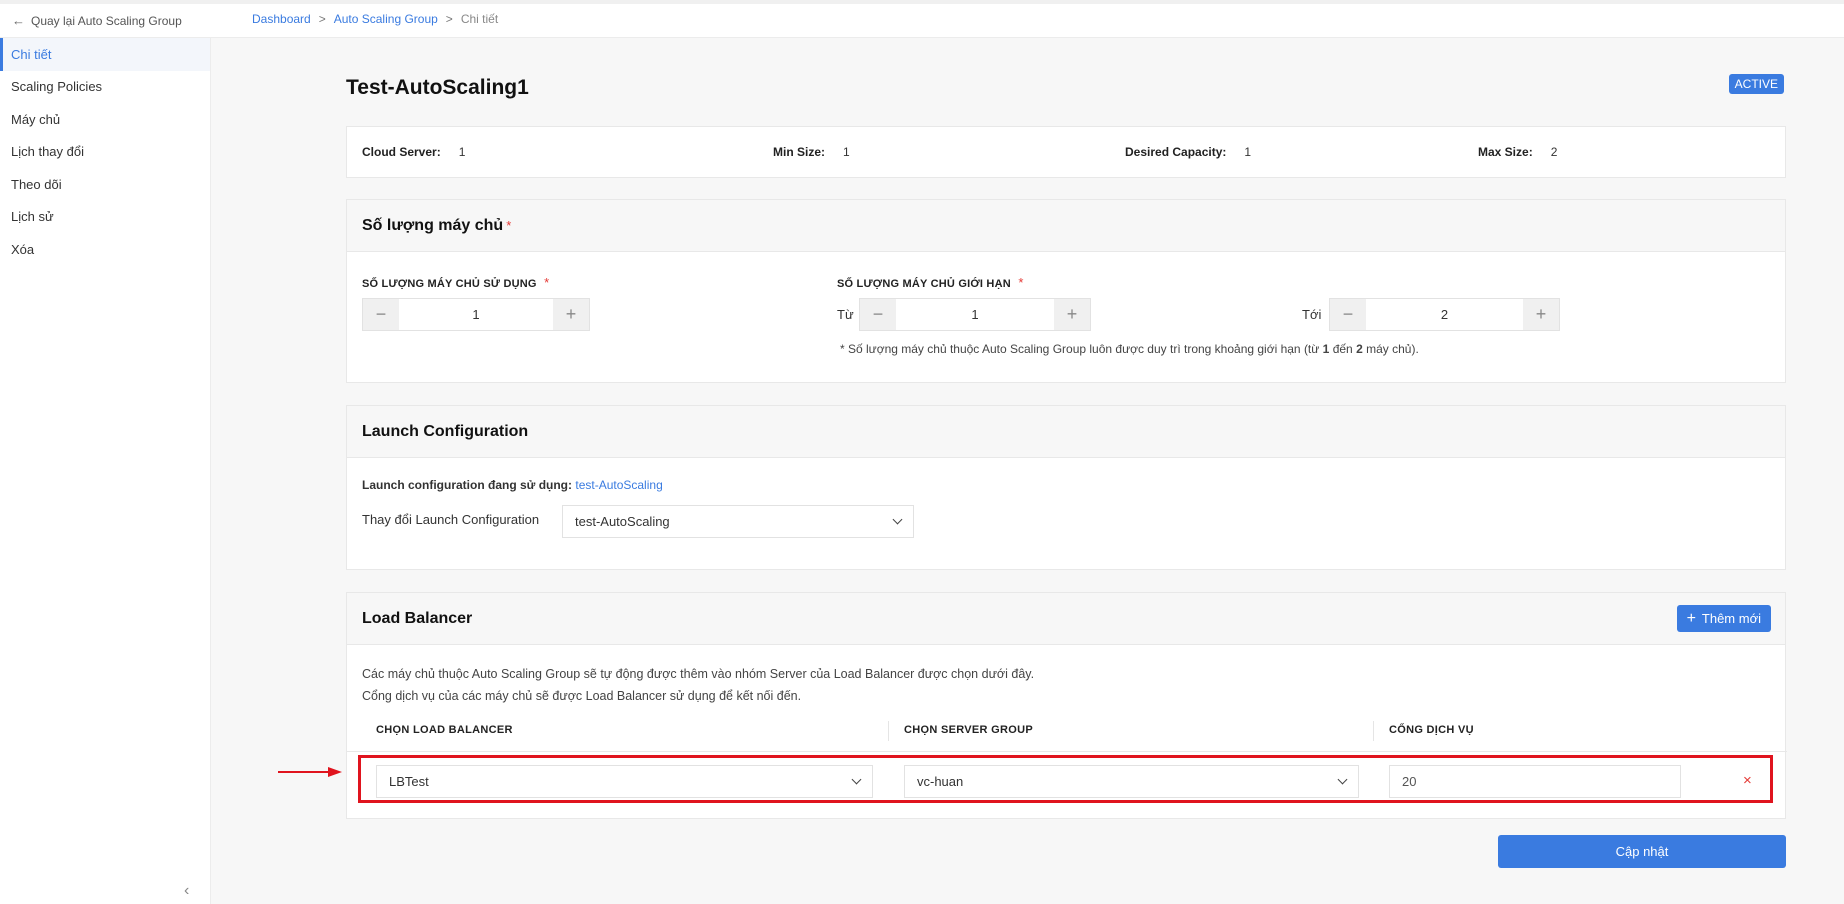 This screenshot has width=1844, height=904. Describe the element at coordinates (479, 19) in the screenshot. I see `breadcrumb-current: Chi tiết` at that location.